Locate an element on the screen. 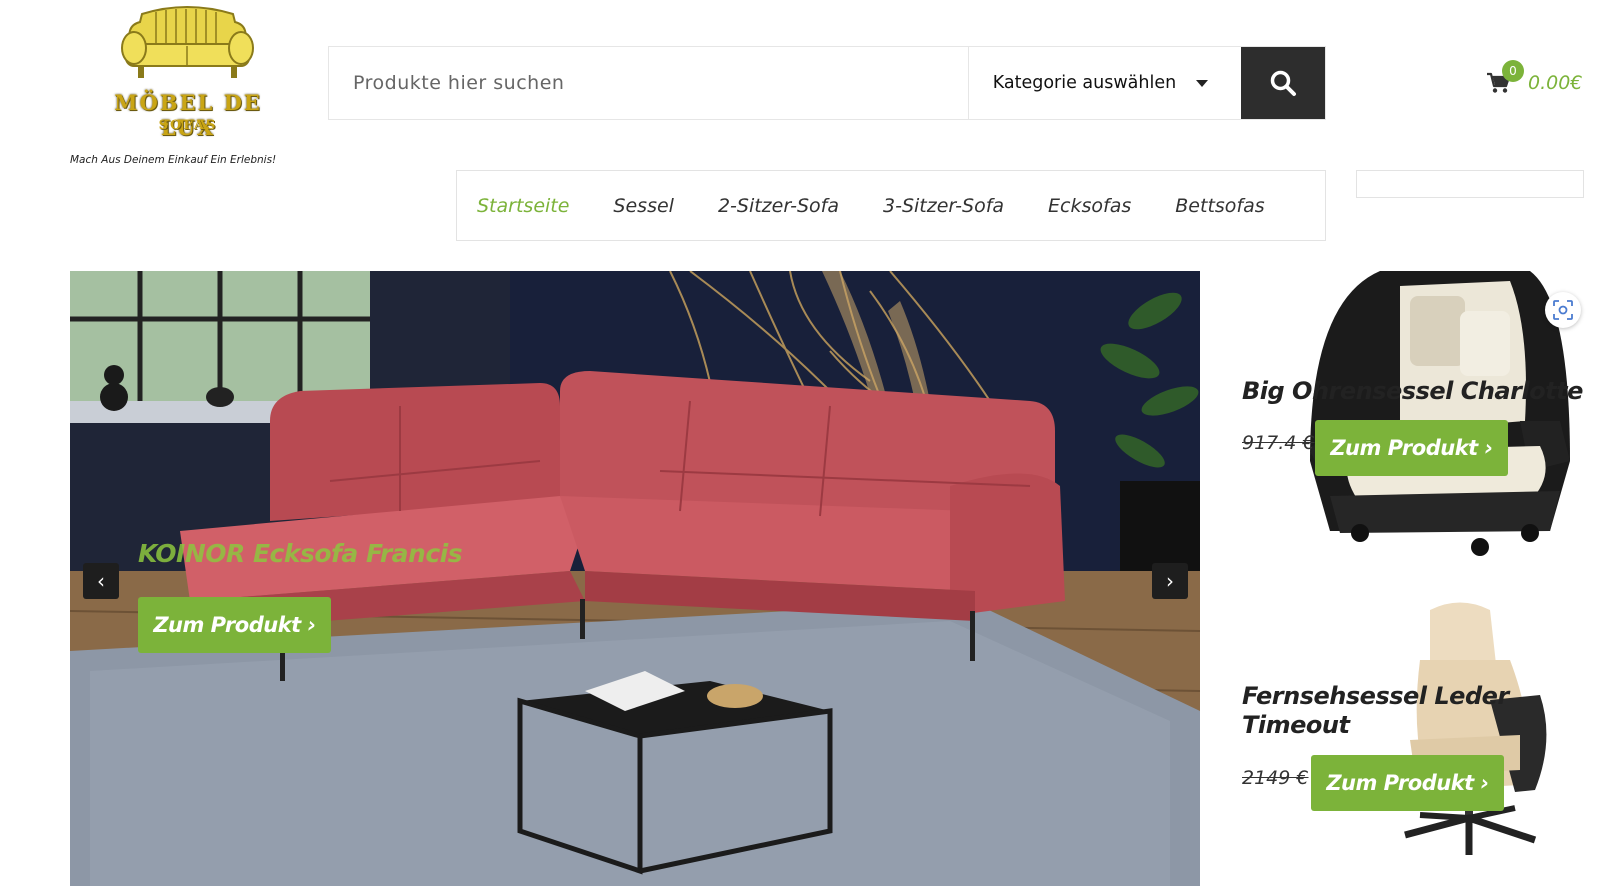 This screenshot has width=1606, height=886. product-title: Fernsehsessel Leder Timeout is located at coordinates (1382, 711).